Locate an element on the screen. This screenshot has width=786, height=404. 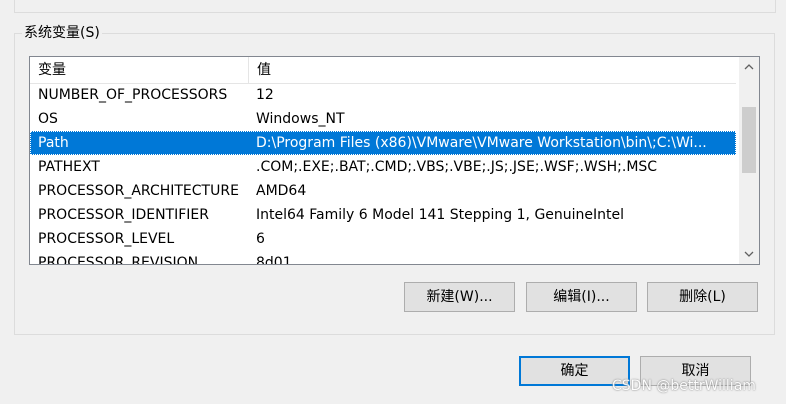
table-row: OS Windows_NT is located at coordinates (383, 119).